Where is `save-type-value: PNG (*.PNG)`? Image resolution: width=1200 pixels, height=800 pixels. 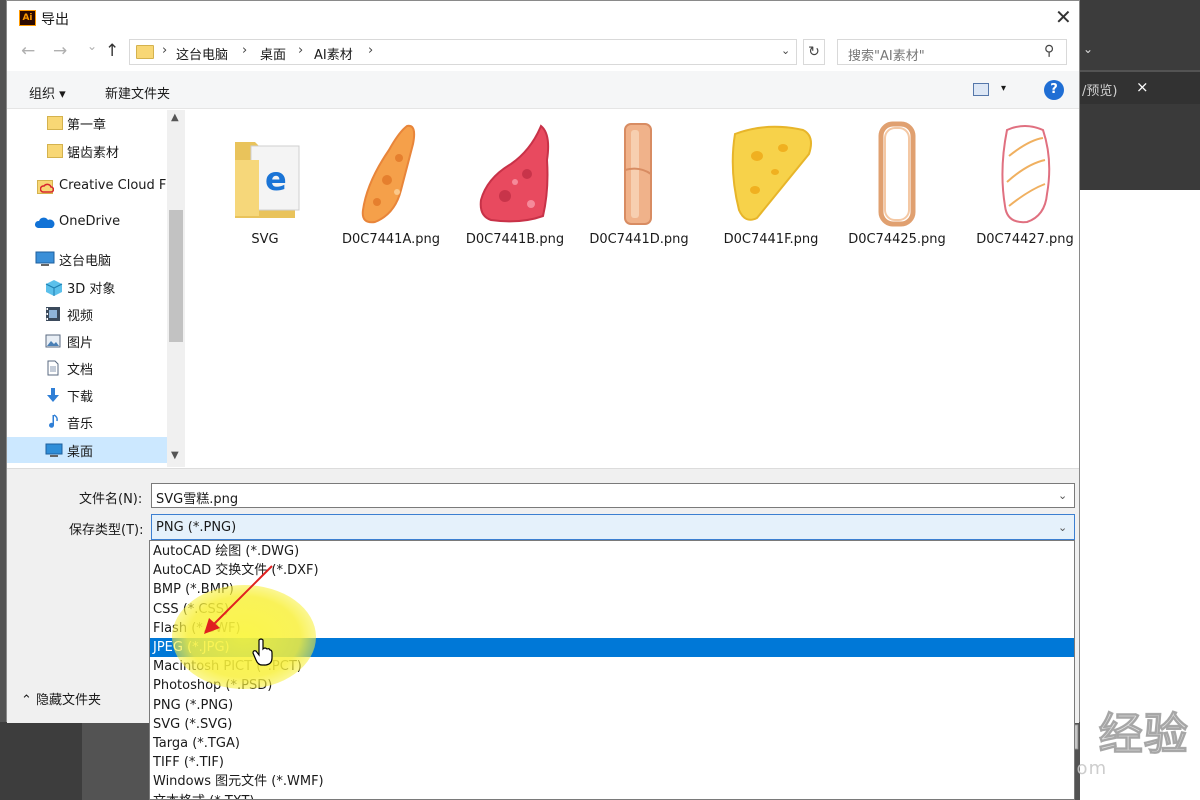
save-type-value: PNG (*.PNG) is located at coordinates (196, 527).